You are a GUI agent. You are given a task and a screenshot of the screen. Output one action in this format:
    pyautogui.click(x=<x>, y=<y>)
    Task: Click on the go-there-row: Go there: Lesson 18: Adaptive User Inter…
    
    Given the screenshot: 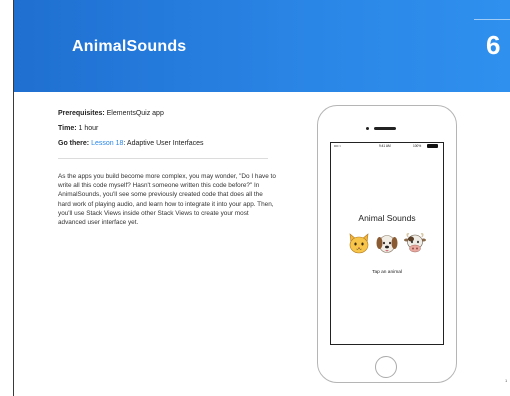 What is the action you would take?
    pyautogui.click(x=165, y=143)
    